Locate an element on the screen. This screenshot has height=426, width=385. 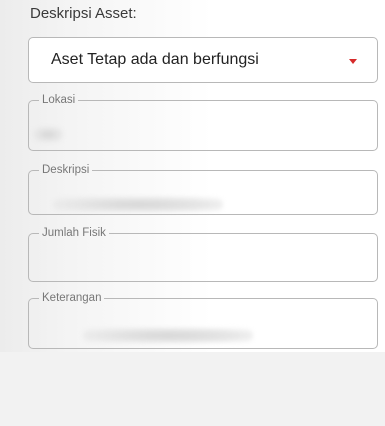
lokasi-field: Lokasi is located at coordinates (203, 122).